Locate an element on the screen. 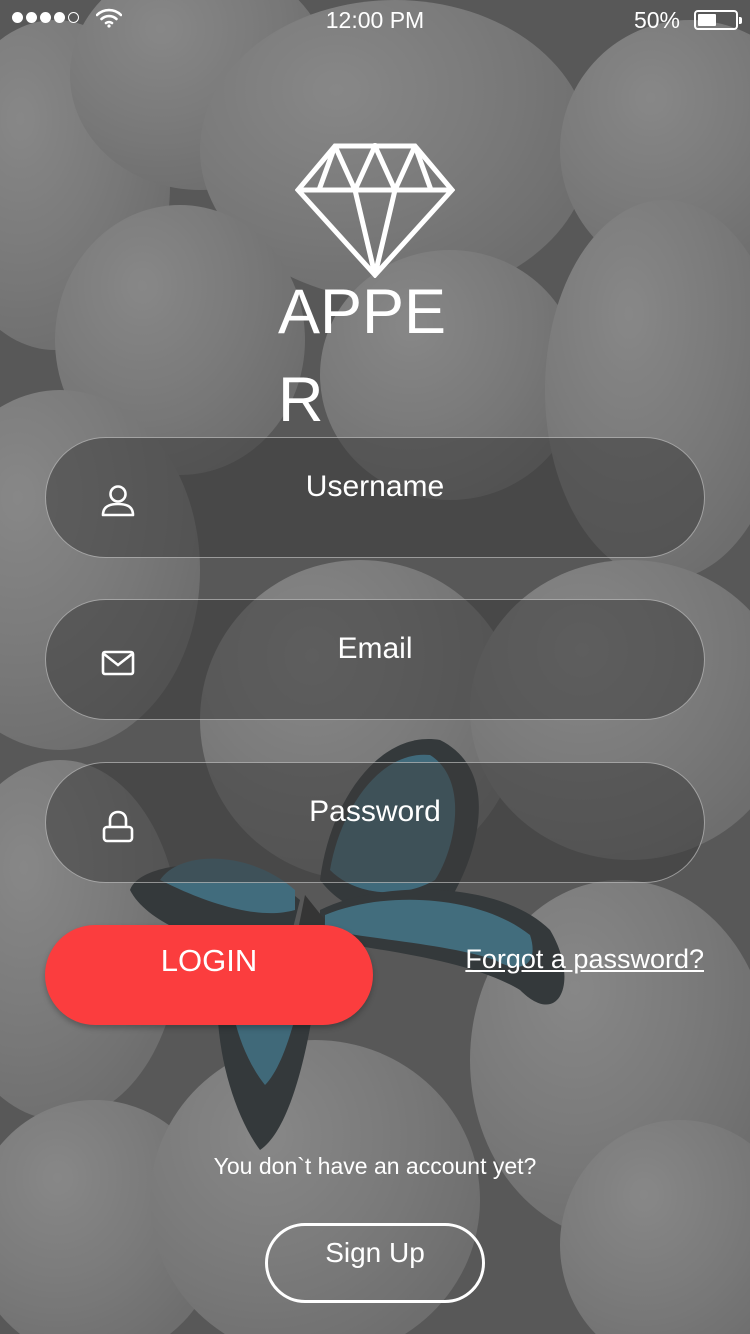 This screenshot has width=750, height=1334. username-field is located at coordinates (375, 497).